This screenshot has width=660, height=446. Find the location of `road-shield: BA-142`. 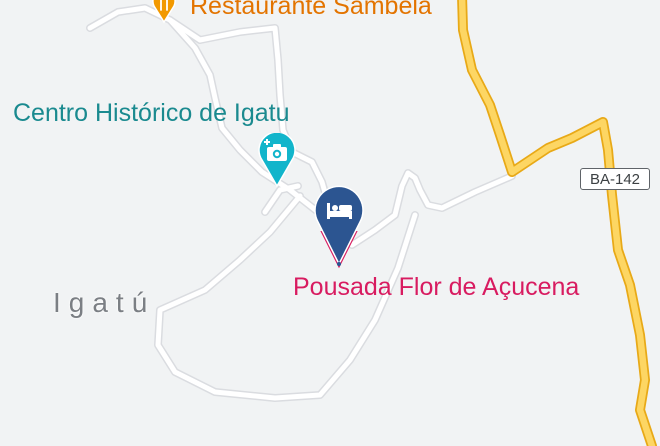

road-shield: BA-142 is located at coordinates (615, 179).